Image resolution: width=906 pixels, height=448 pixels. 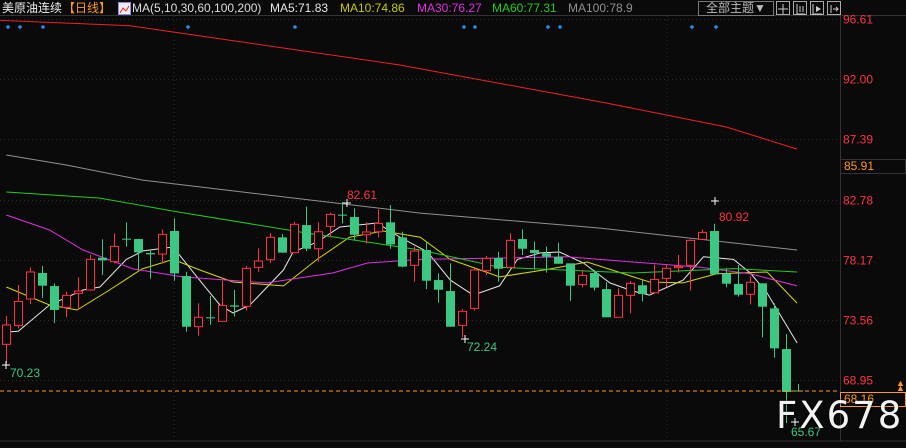 I want to click on collapse-arrows-icon: ▲ ▲, so click(x=900, y=386).